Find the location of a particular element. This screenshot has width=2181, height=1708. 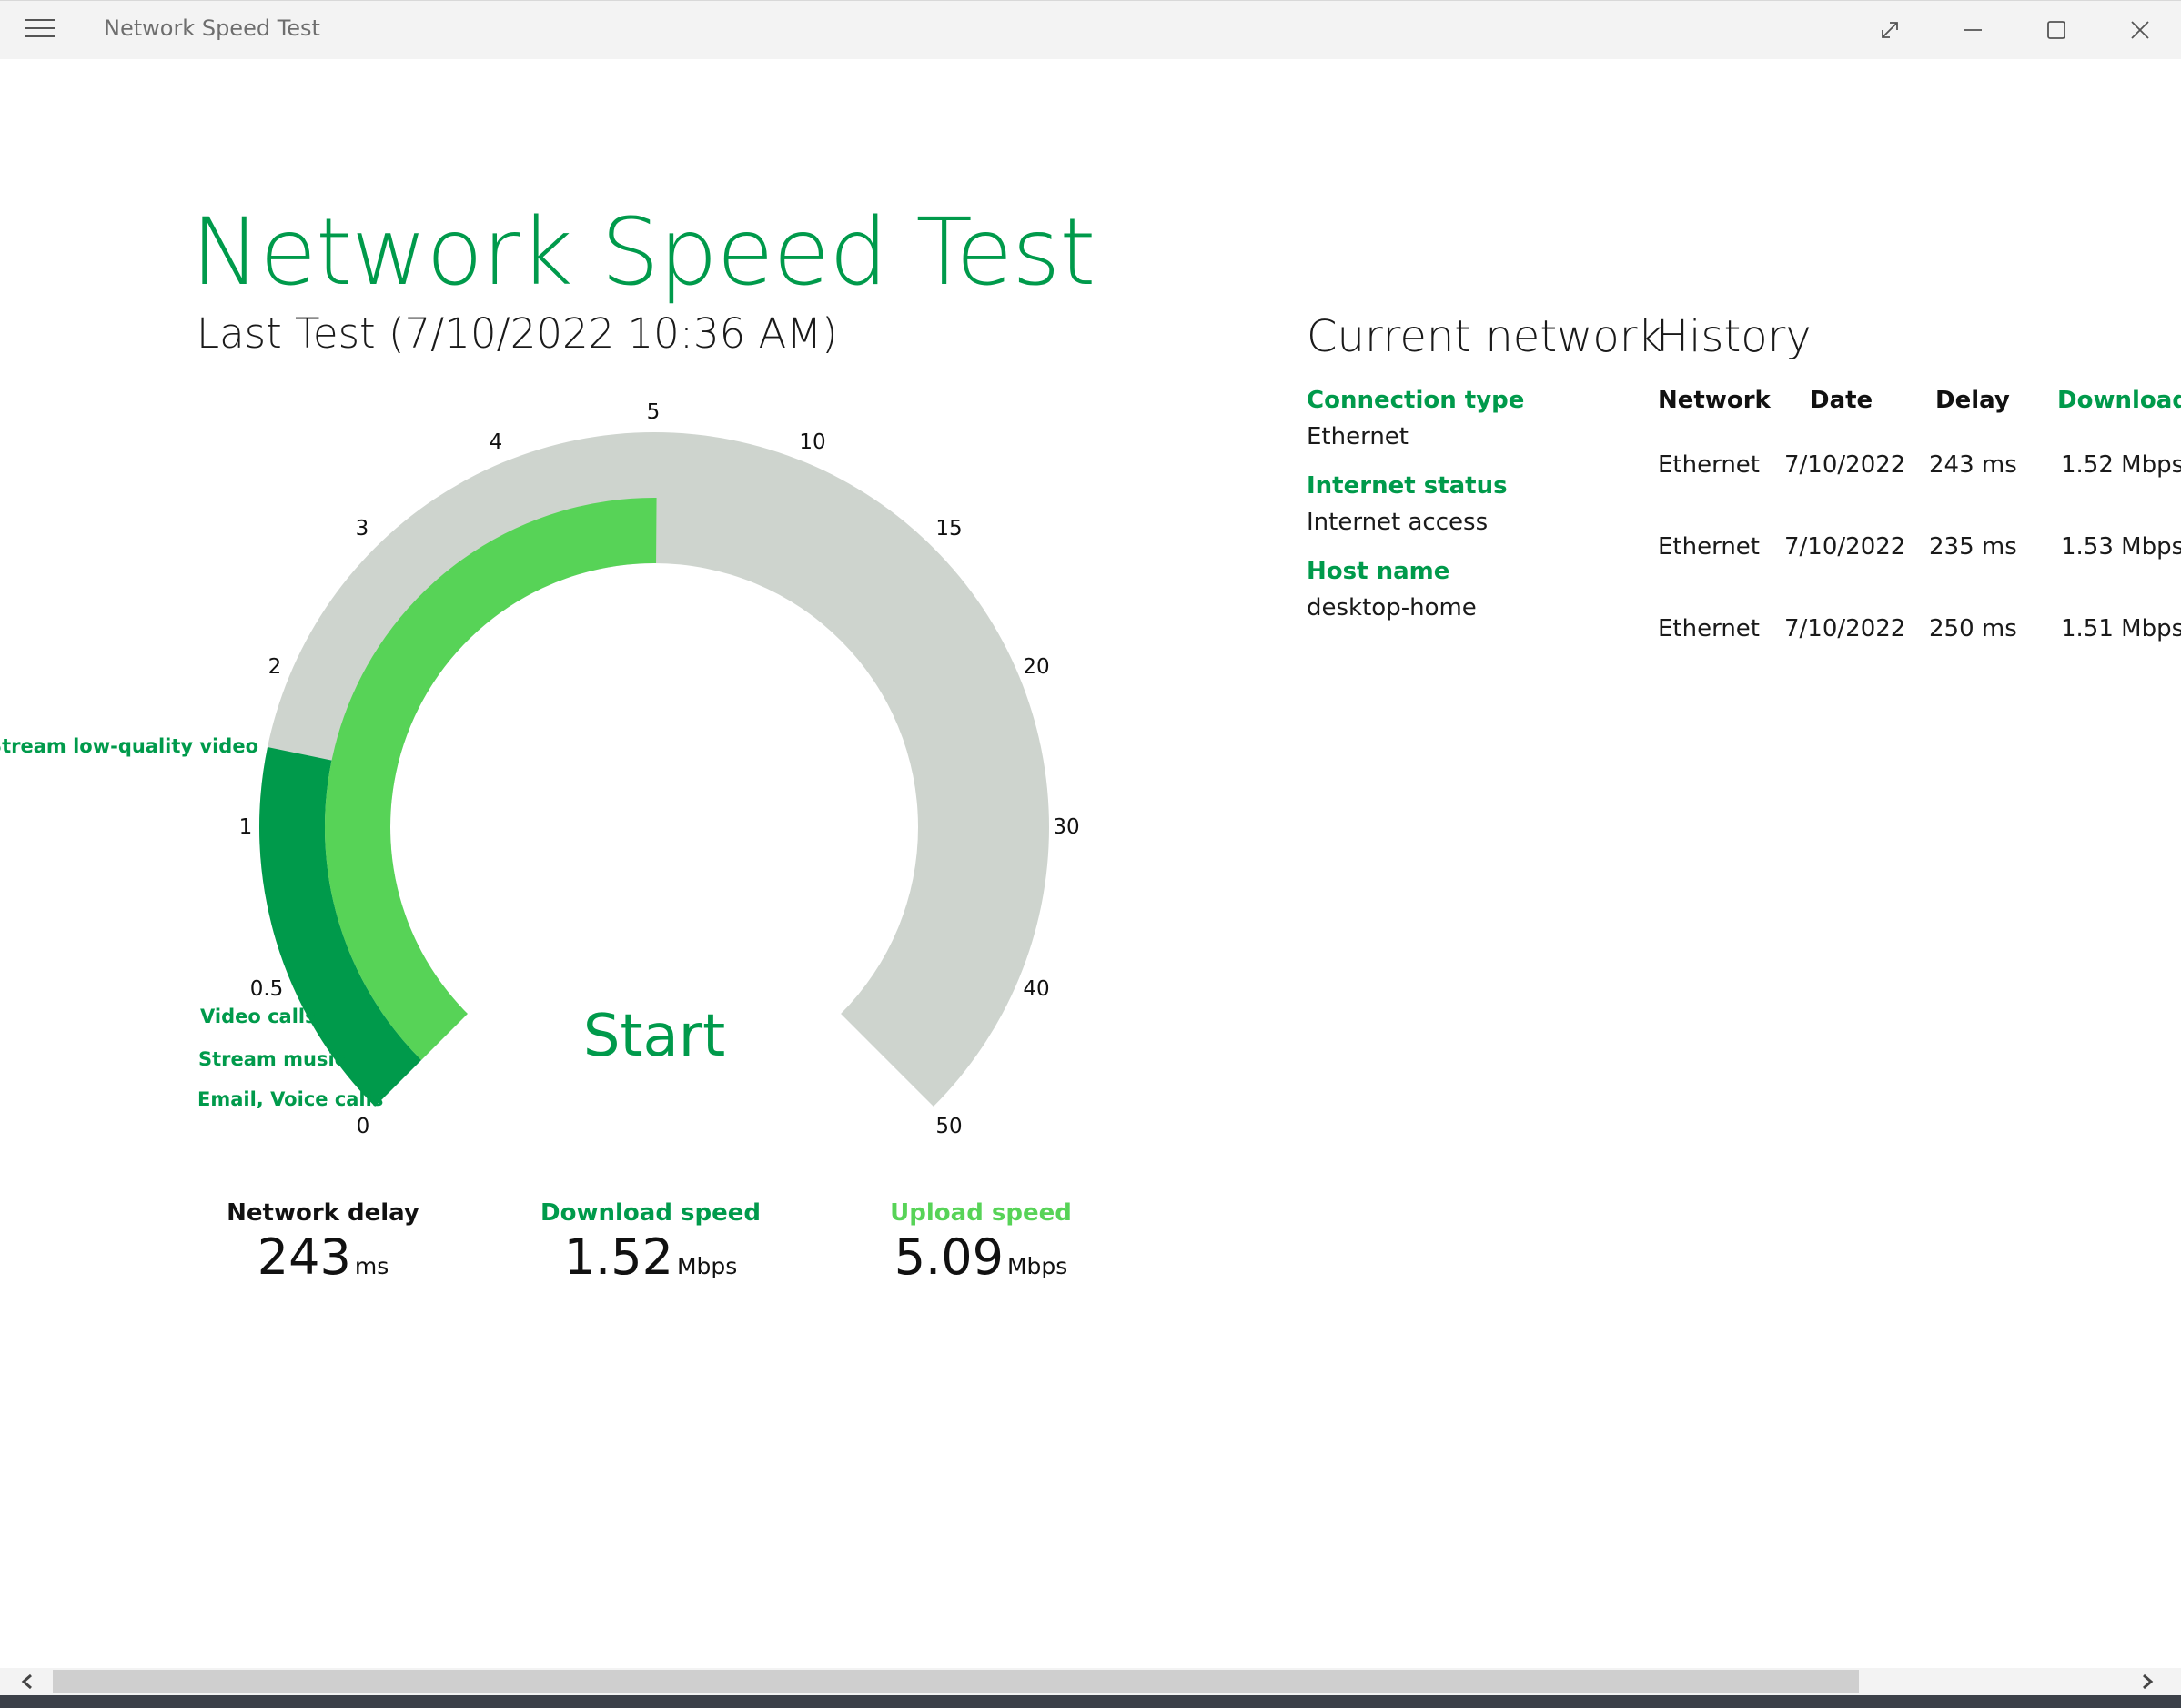

maximize-button is located at coordinates (2056, 30).